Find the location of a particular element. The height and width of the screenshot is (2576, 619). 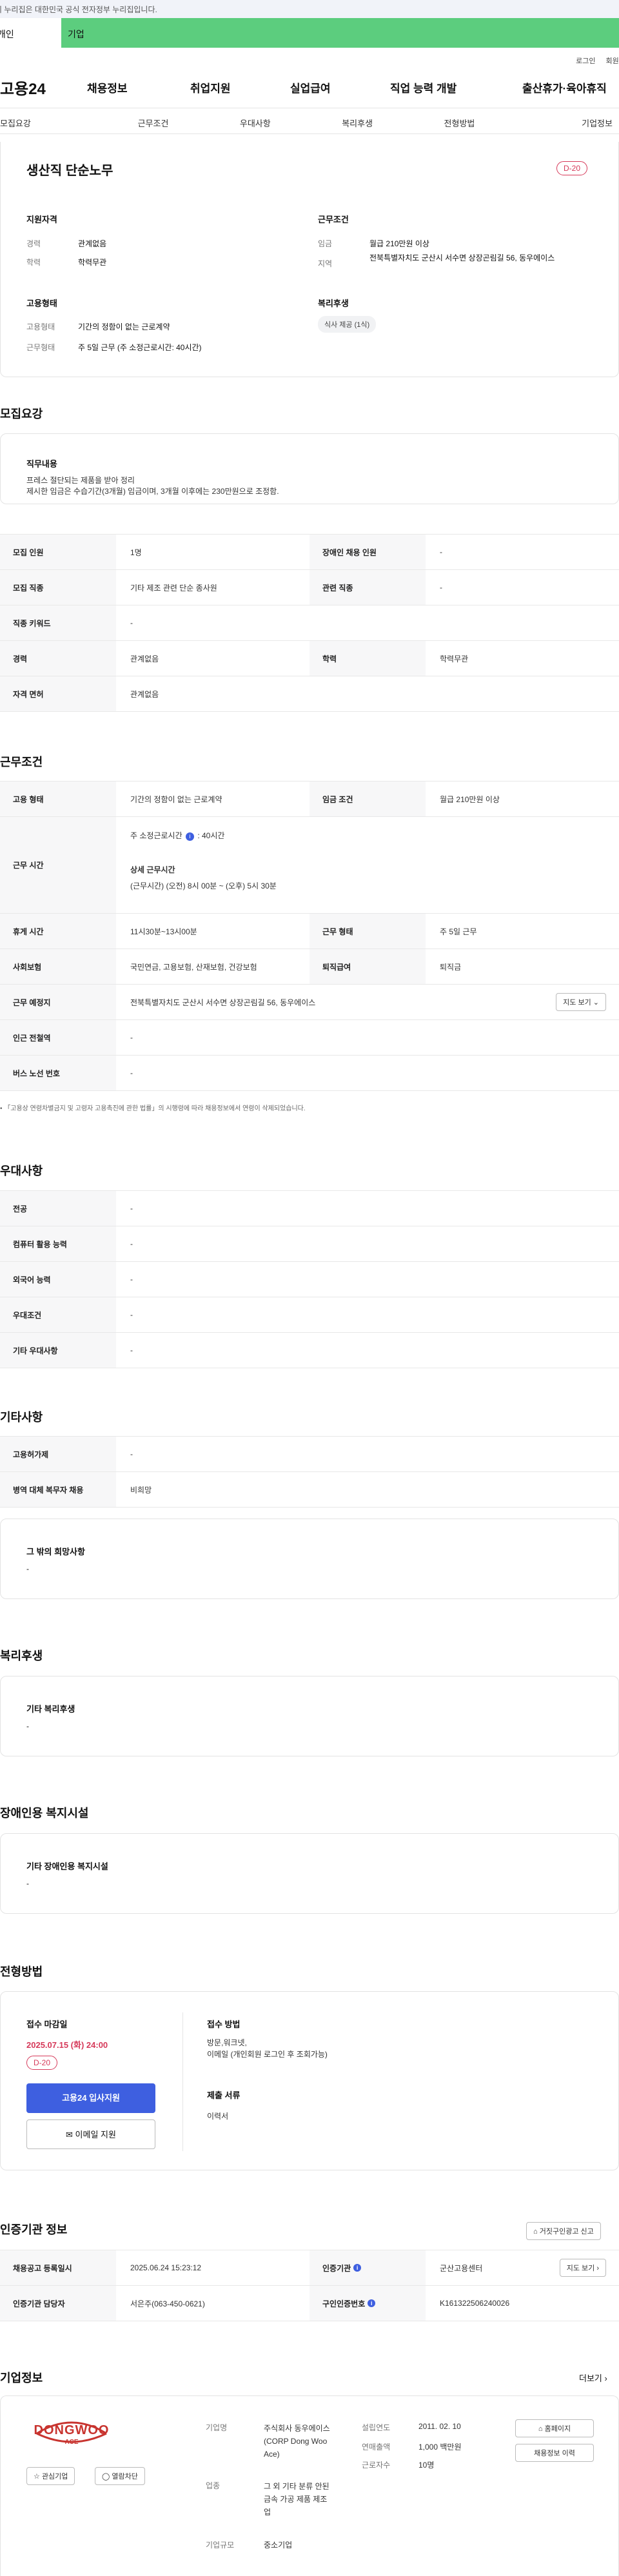

email-apply-button: ✉ 이메일 지원 is located at coordinates (90, 2134).